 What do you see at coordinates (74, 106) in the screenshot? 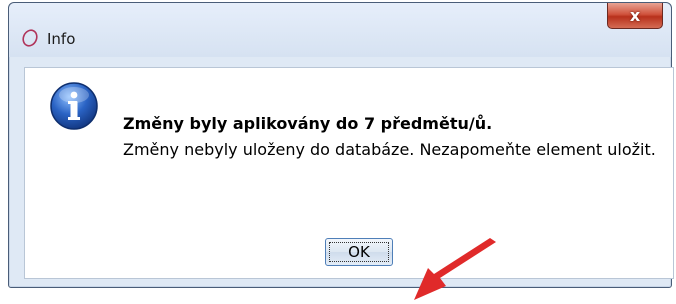
I see `info-icon` at bounding box center [74, 106].